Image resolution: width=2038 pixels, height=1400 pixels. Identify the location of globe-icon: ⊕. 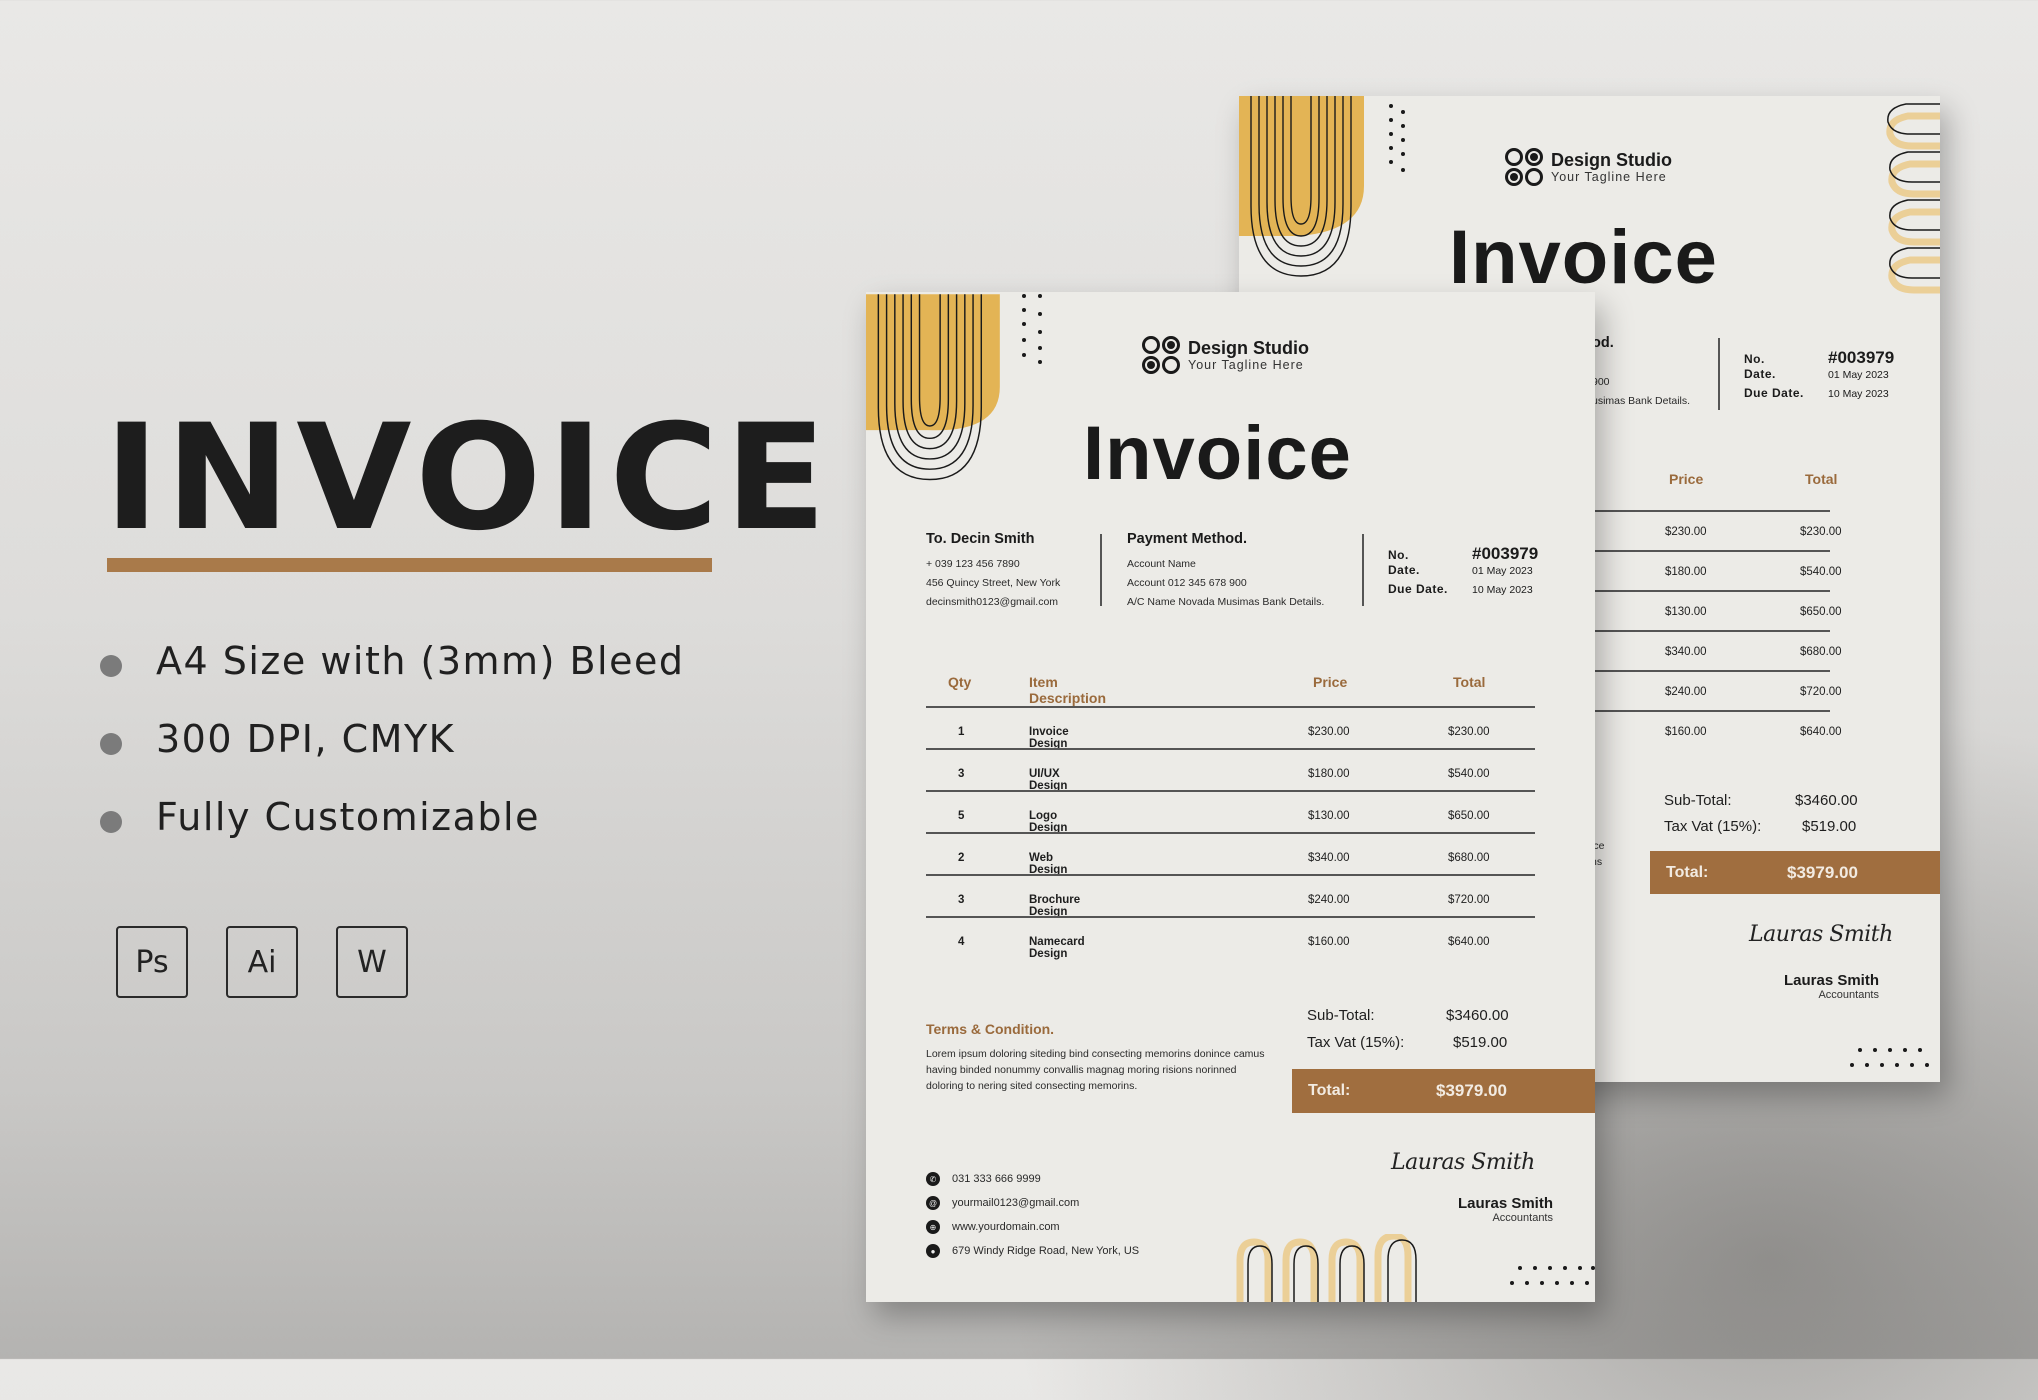
(933, 1227).